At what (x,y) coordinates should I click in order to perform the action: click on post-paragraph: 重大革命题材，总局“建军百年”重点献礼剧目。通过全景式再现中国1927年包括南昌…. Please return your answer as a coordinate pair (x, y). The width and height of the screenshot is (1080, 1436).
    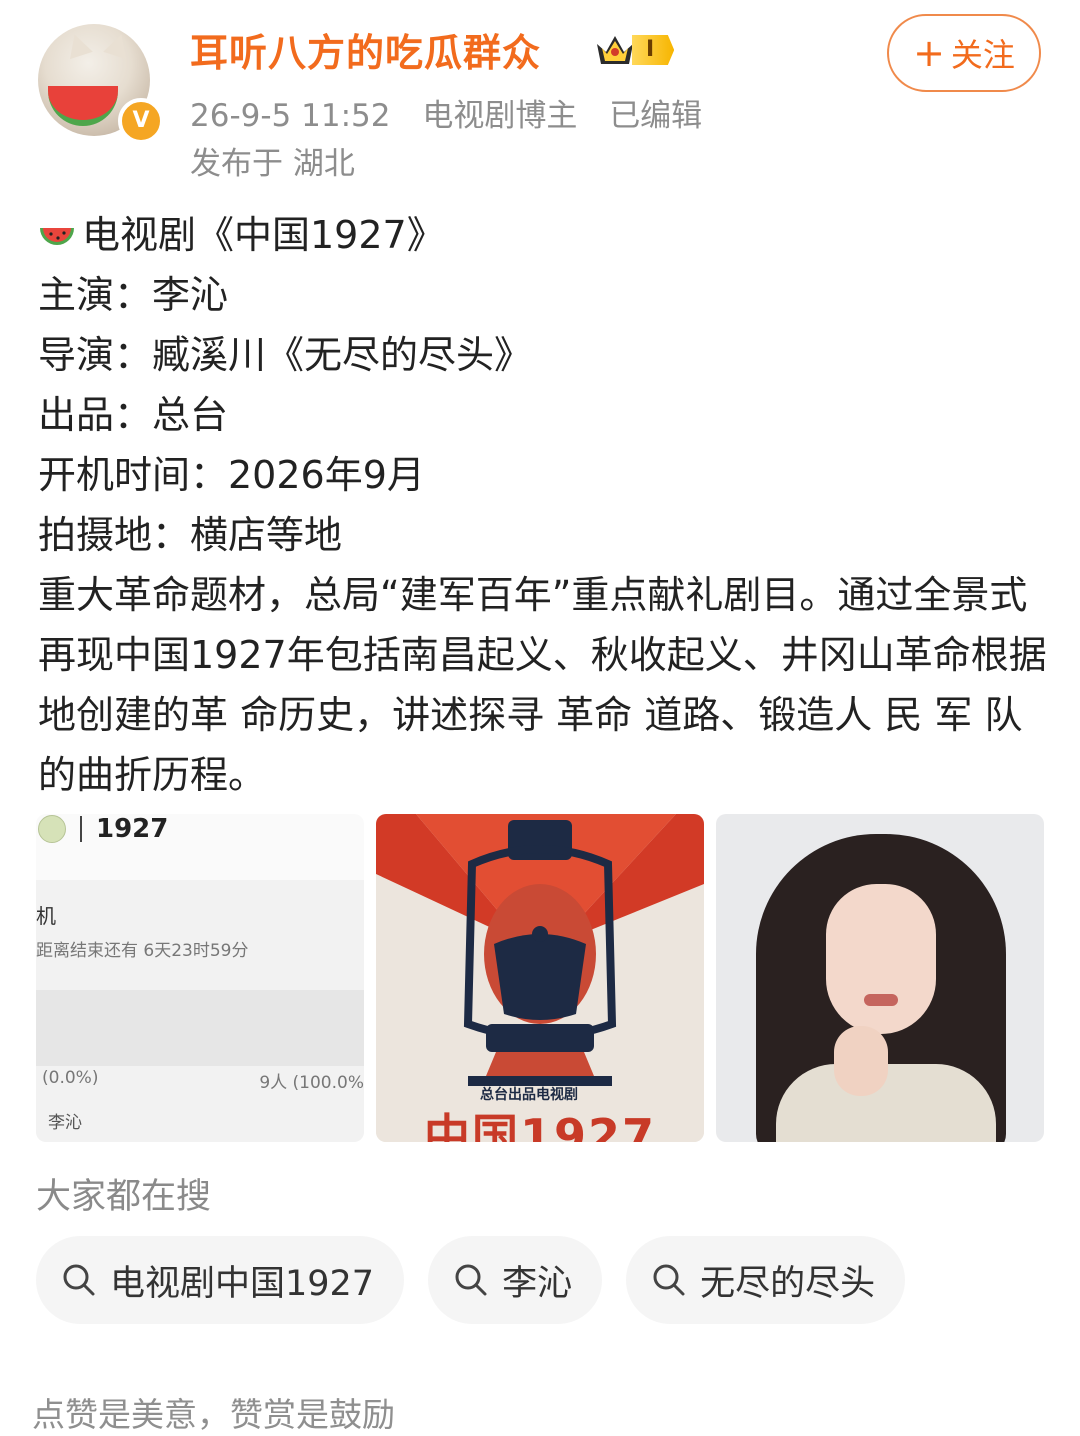
    Looking at the image, I should click on (542, 685).